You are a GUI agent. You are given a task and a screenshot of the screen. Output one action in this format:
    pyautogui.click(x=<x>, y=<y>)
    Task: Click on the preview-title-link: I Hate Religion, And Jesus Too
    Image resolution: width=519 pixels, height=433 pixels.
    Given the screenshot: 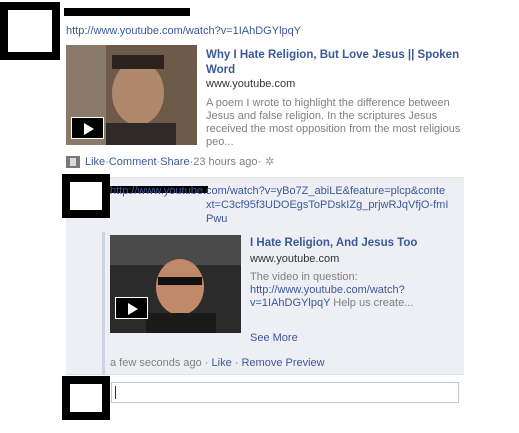 What is the action you would take?
    pyautogui.click(x=333, y=243)
    